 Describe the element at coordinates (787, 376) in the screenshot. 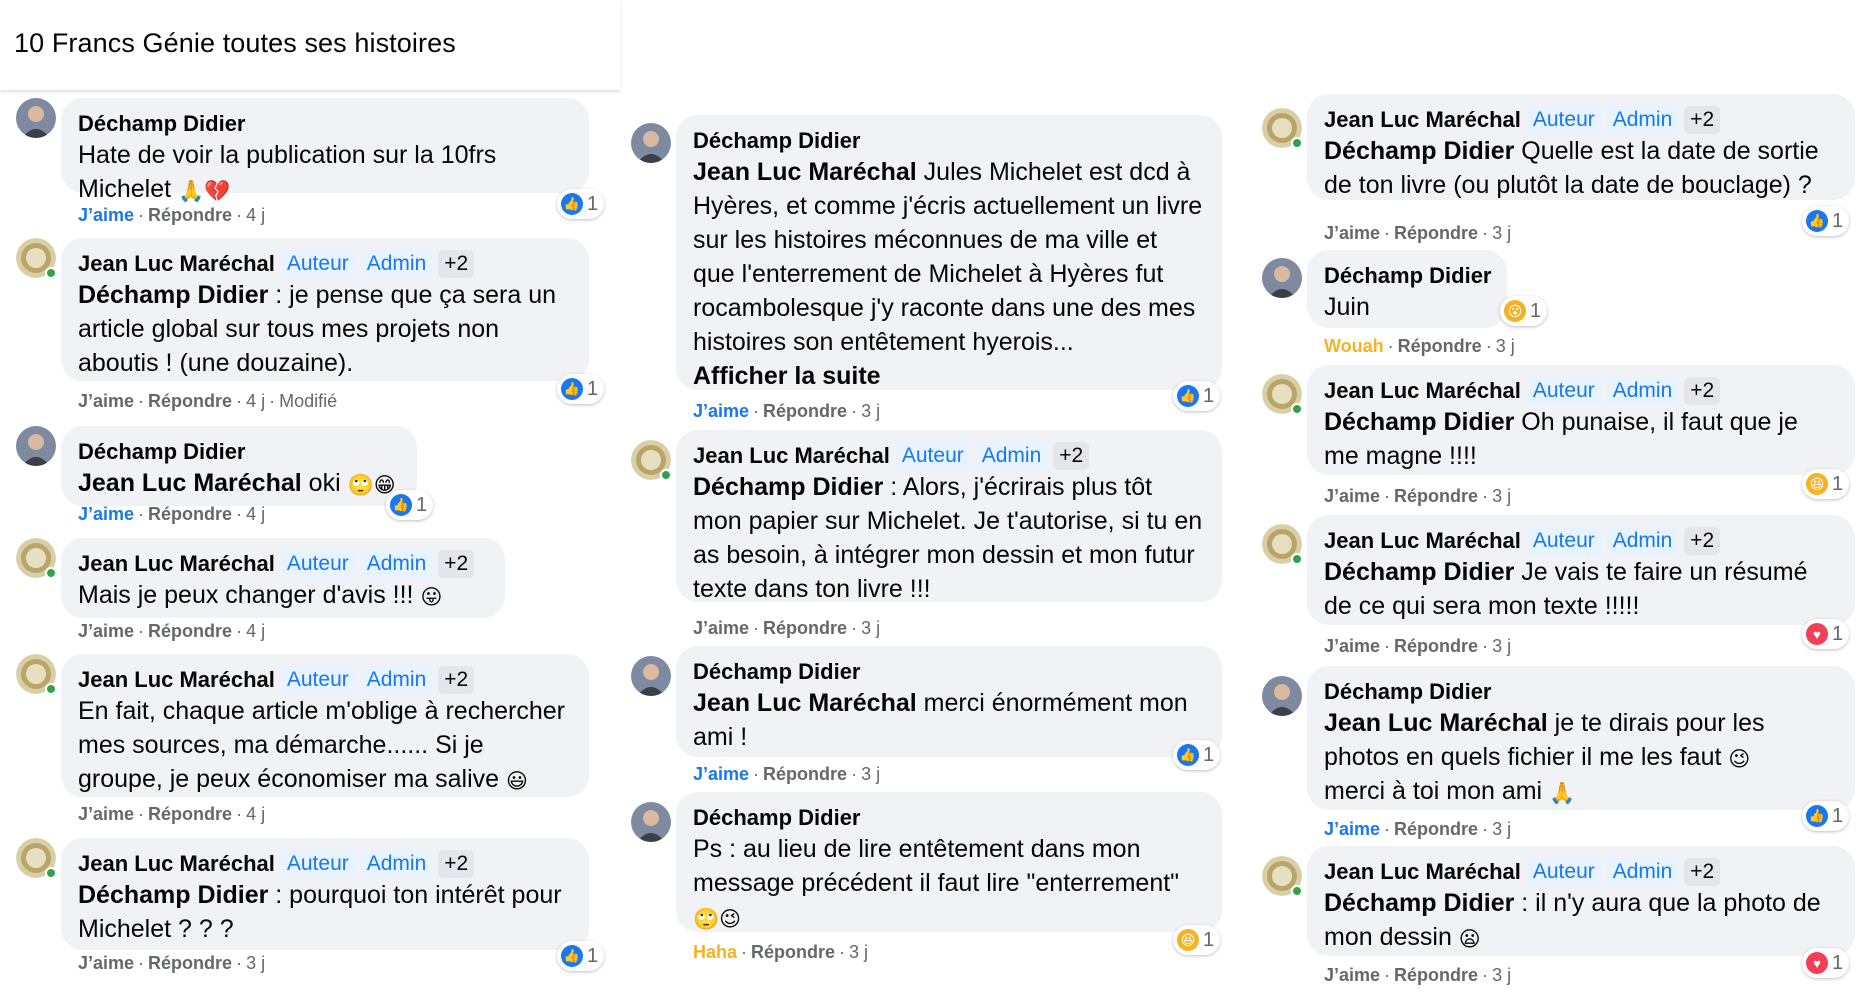

I see `see-more-link: Afficher la suite` at that location.